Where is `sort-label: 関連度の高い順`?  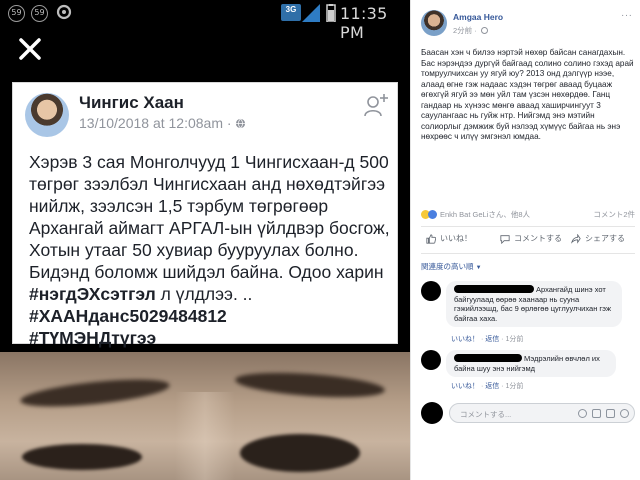 sort-label: 関連度の高い順 is located at coordinates (447, 266).